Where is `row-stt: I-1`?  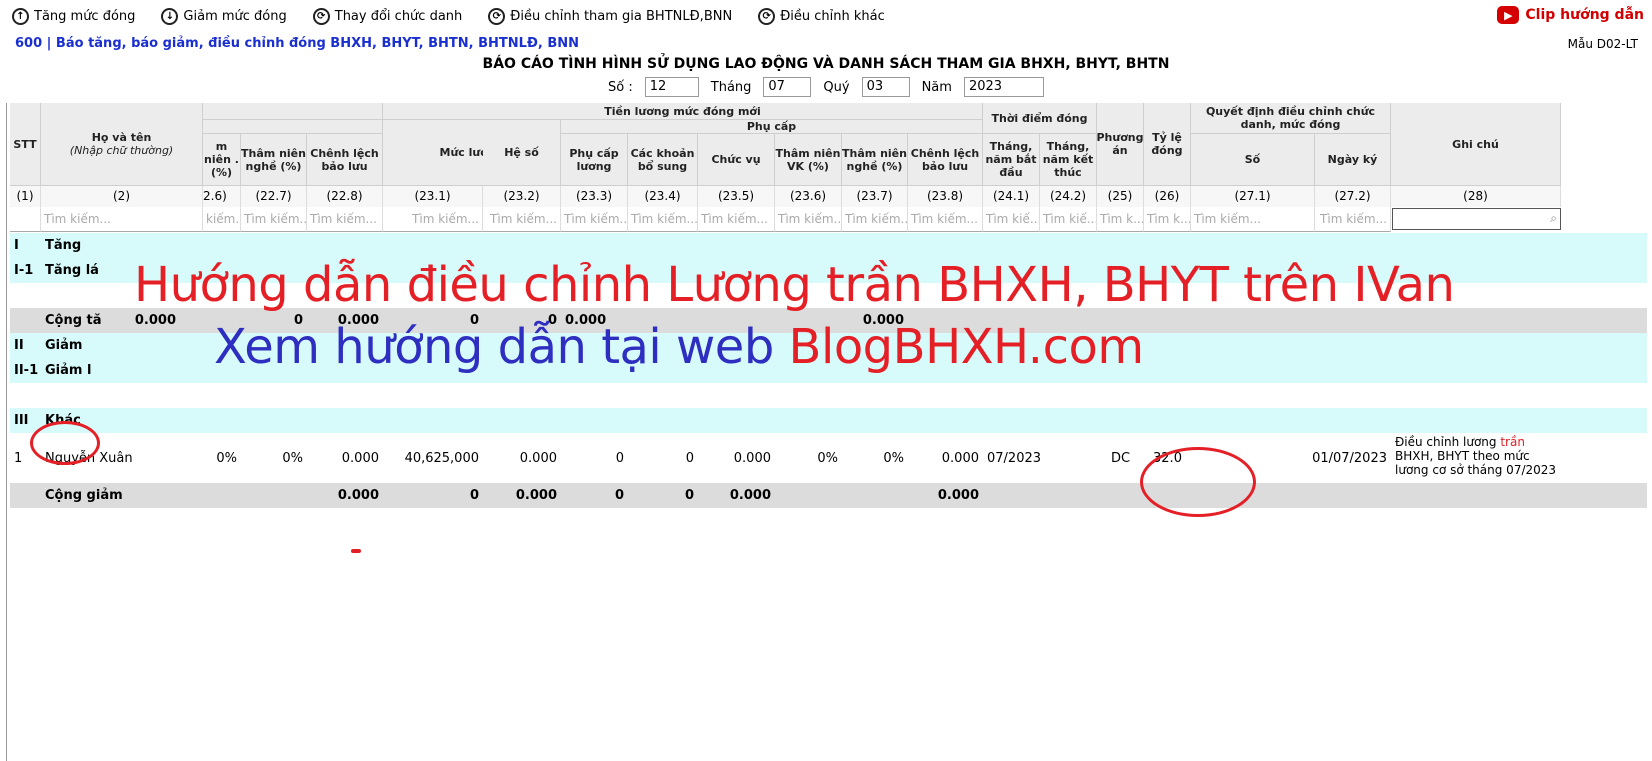
row-stt: I-1 is located at coordinates (24, 270).